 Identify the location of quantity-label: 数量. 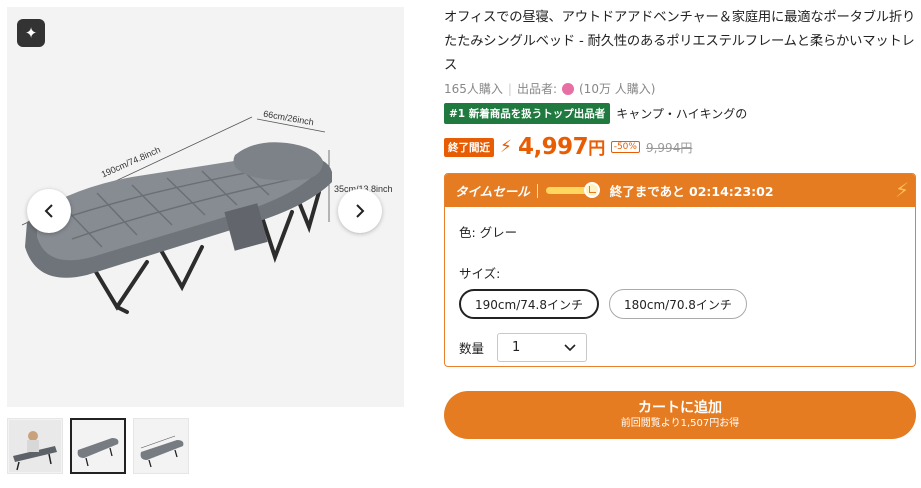
(472, 348).